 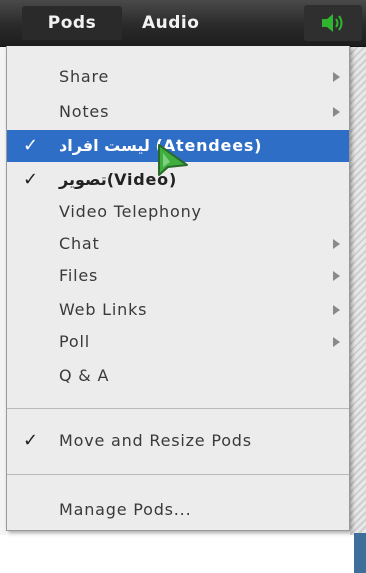 What do you see at coordinates (178, 342) in the screenshot?
I see `menu-item-poll: Poll` at bounding box center [178, 342].